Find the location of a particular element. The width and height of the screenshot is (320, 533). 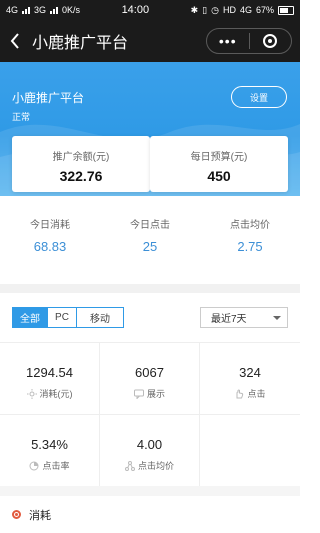

cost-section-header: 消耗 is located at coordinates (150, 514).